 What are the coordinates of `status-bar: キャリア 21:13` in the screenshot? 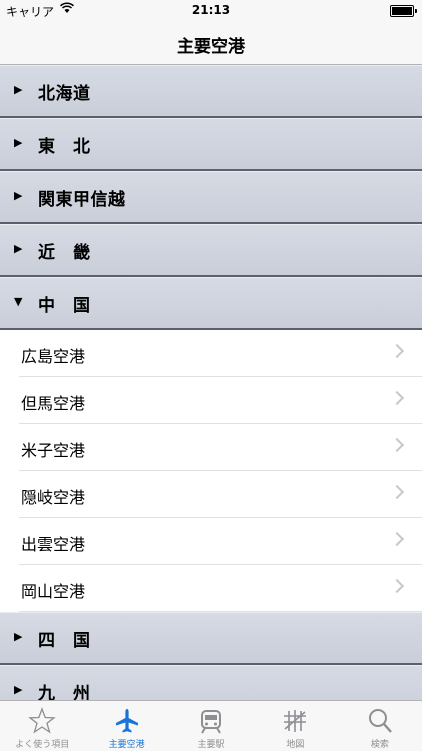 It's located at (211, 11).